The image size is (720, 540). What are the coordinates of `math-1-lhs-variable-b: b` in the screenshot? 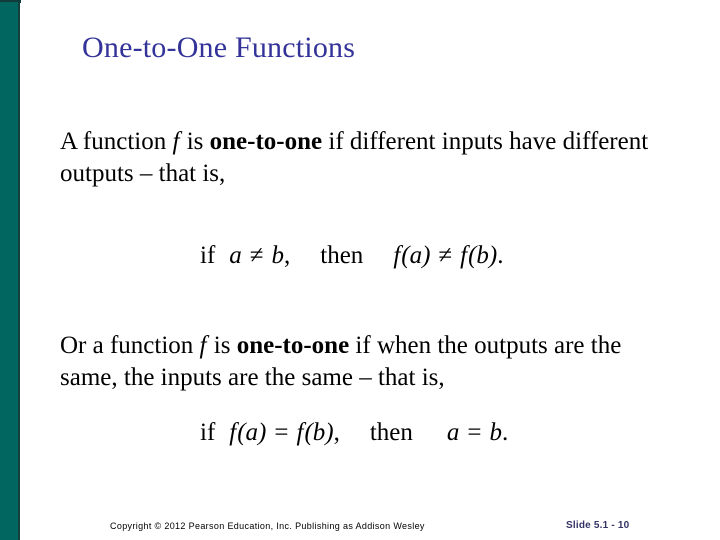 It's located at (278, 255).